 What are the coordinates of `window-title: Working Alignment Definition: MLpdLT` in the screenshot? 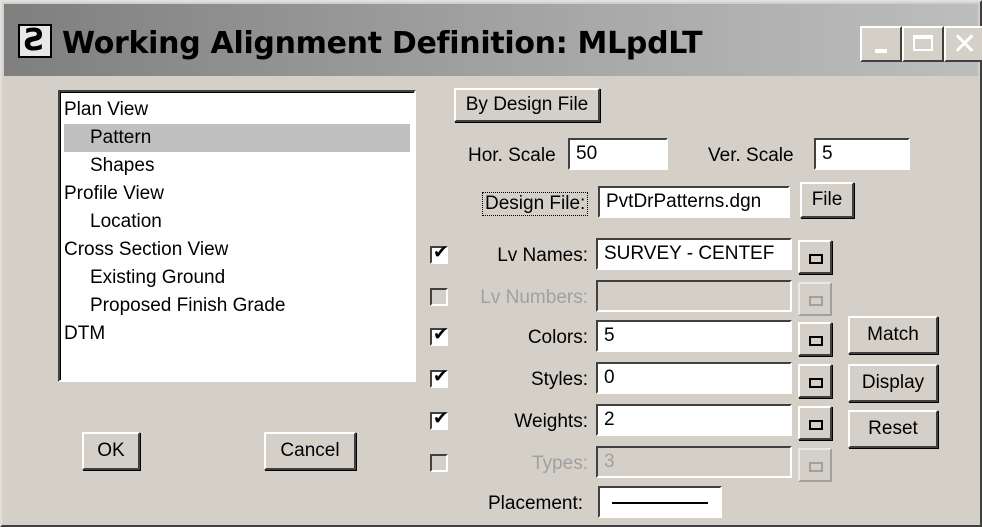 It's located at (382, 43).